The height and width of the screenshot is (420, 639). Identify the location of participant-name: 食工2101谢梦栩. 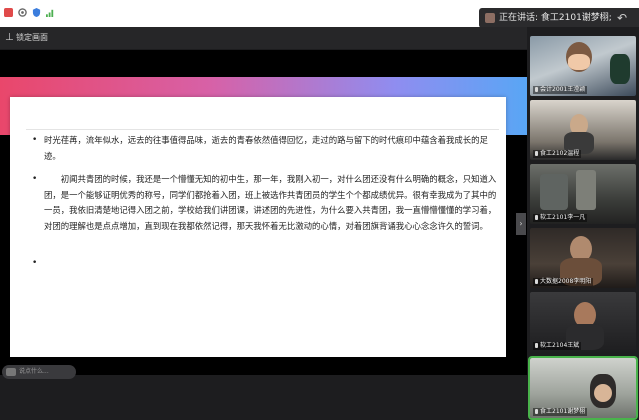
(560, 412).